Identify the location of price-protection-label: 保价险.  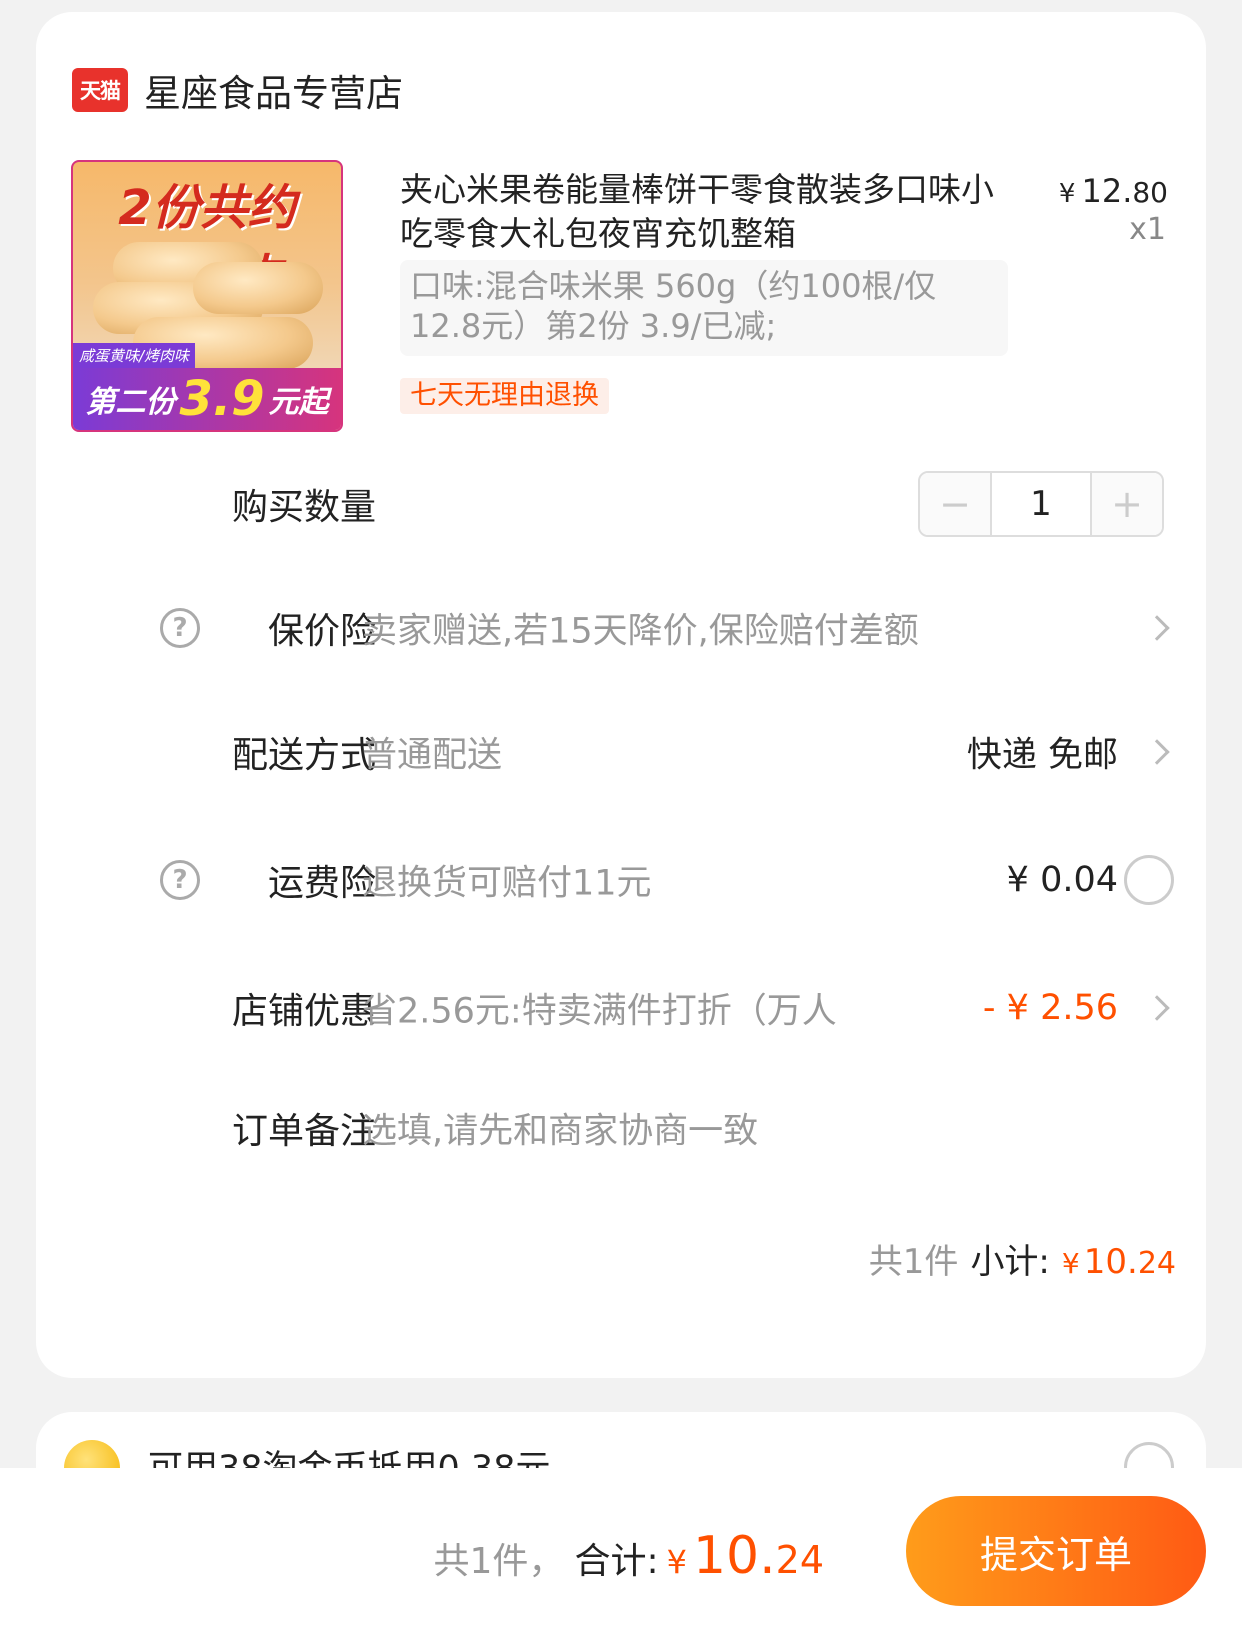
(321, 631).